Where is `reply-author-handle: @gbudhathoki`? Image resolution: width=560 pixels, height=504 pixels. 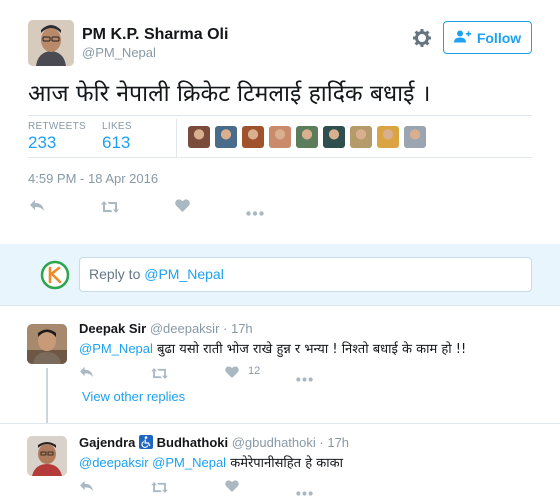 reply-author-handle: @gbudhathoki is located at coordinates (274, 442).